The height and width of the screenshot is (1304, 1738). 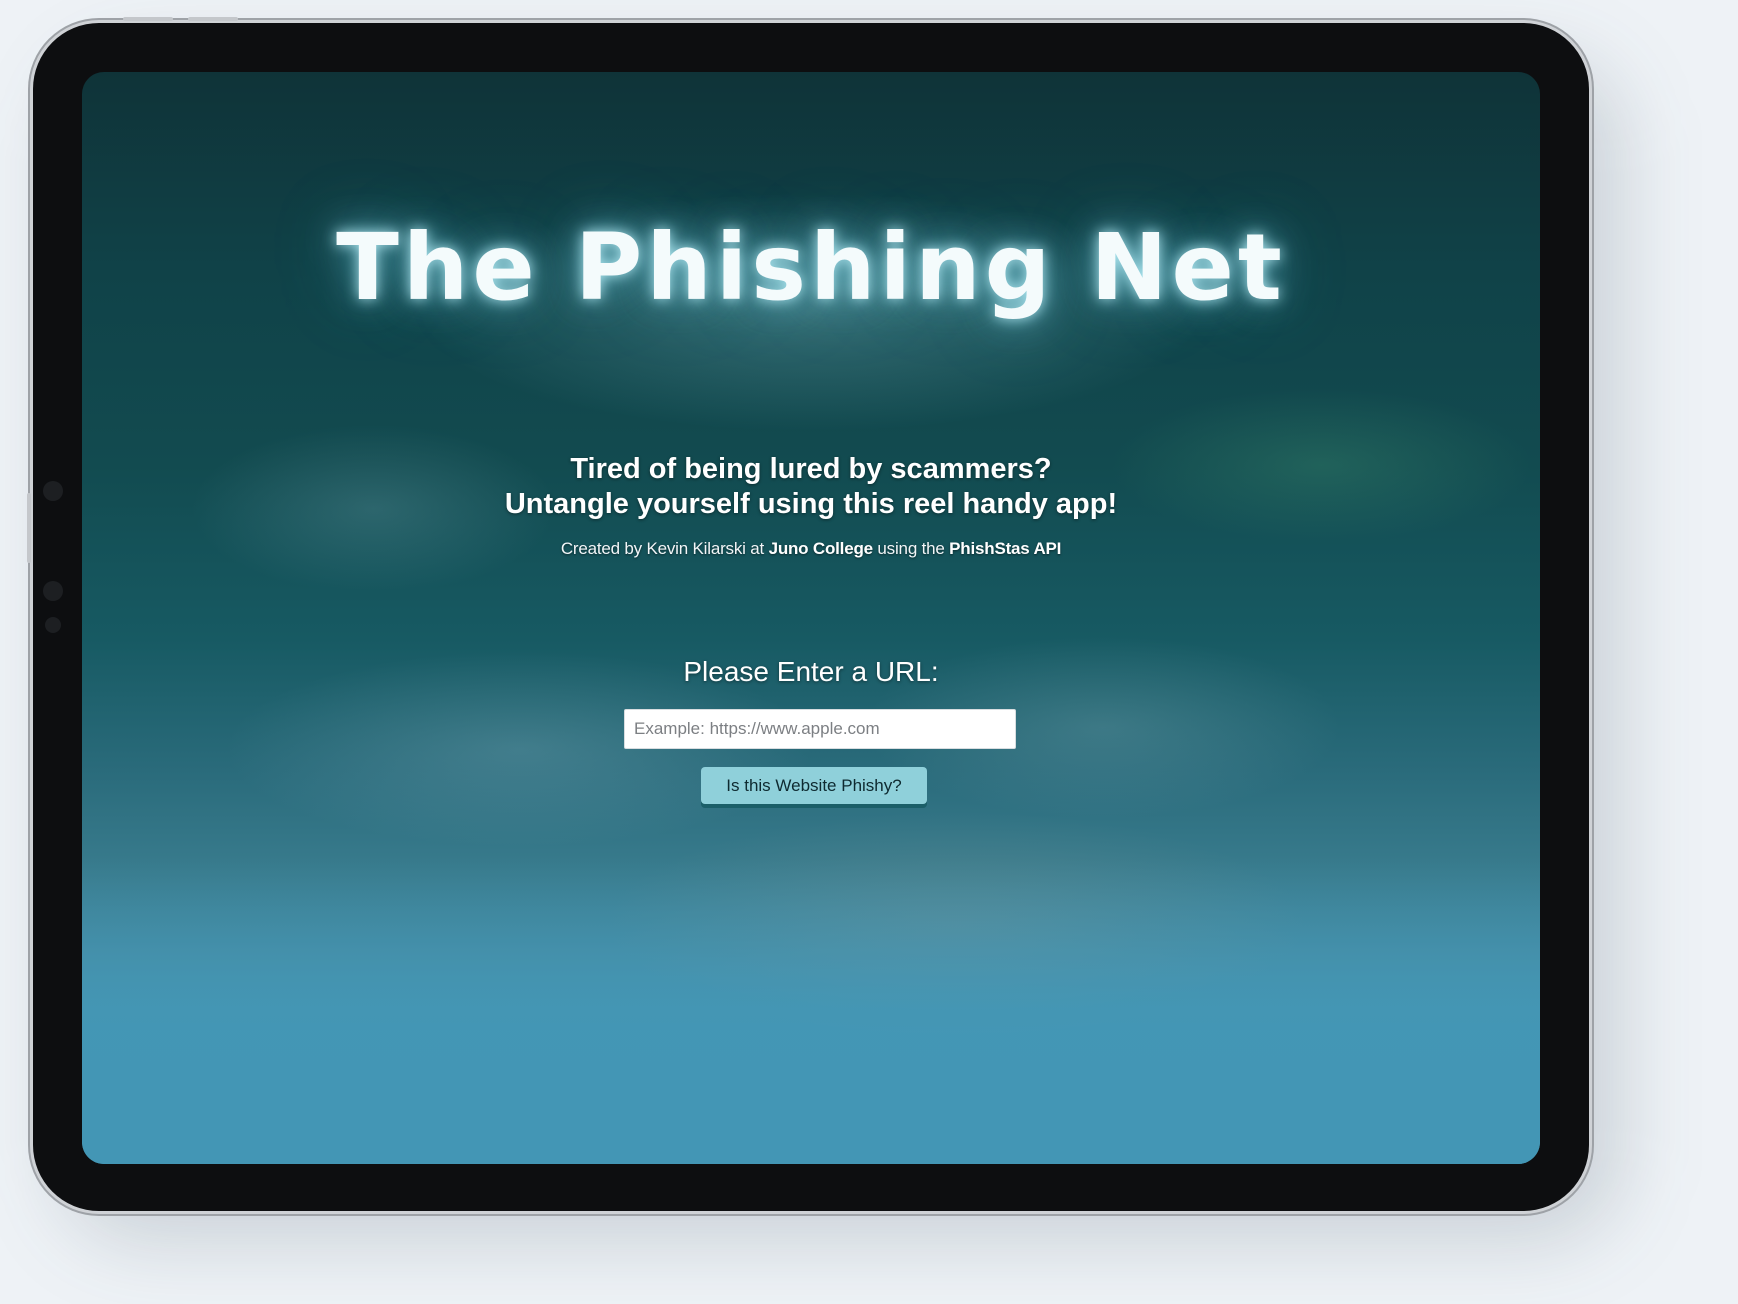 I want to click on url-form-label: Please Enter a URL:, so click(x=811, y=671).